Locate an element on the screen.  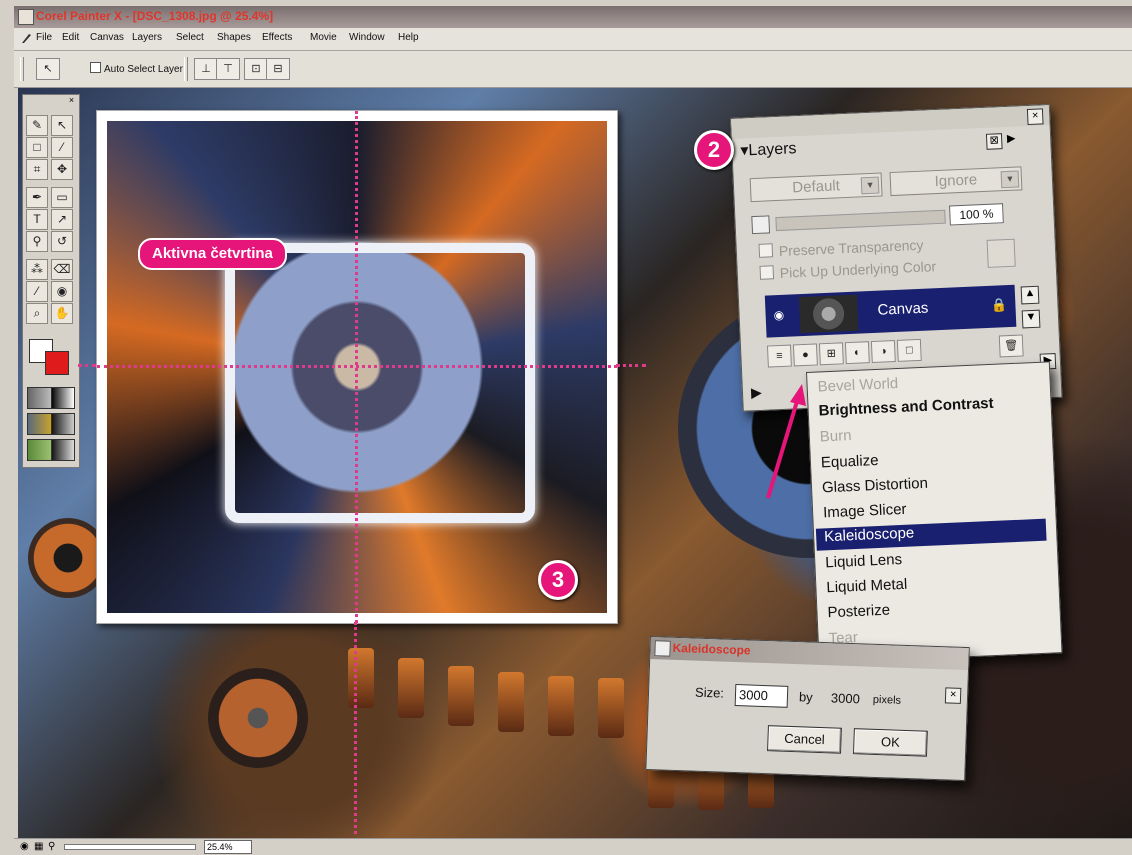
transform-tool-icon: ✥ is located at coordinates (62, 169).